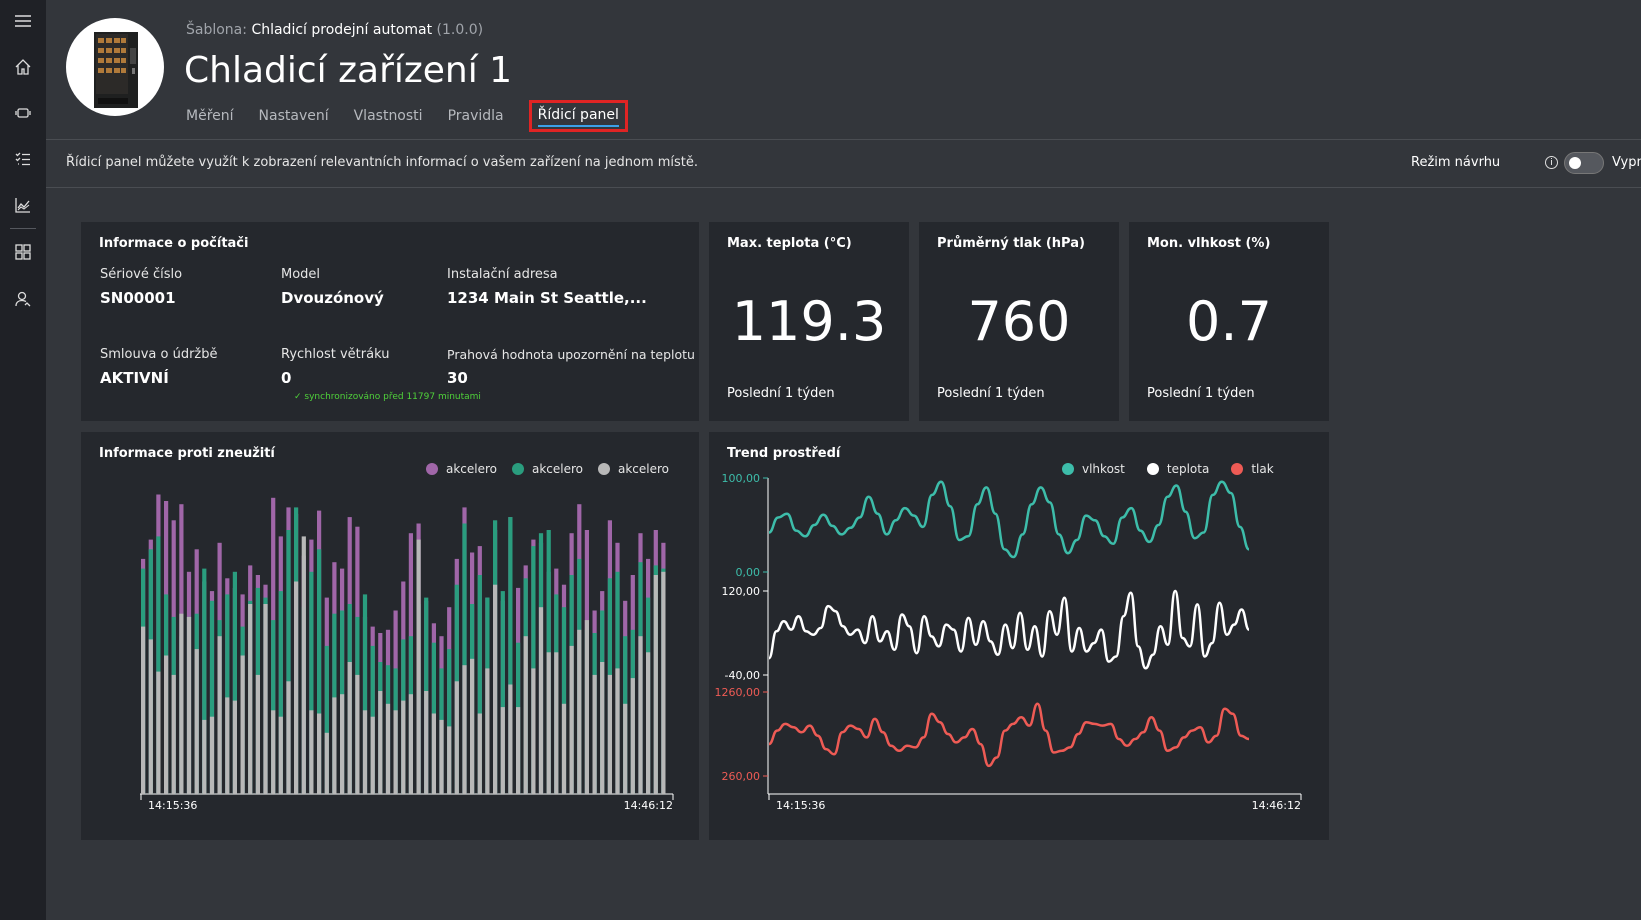 The image size is (1641, 920). What do you see at coordinates (335, 354) in the screenshot?
I see `fan-speed-label: Rychlost větráku` at bounding box center [335, 354].